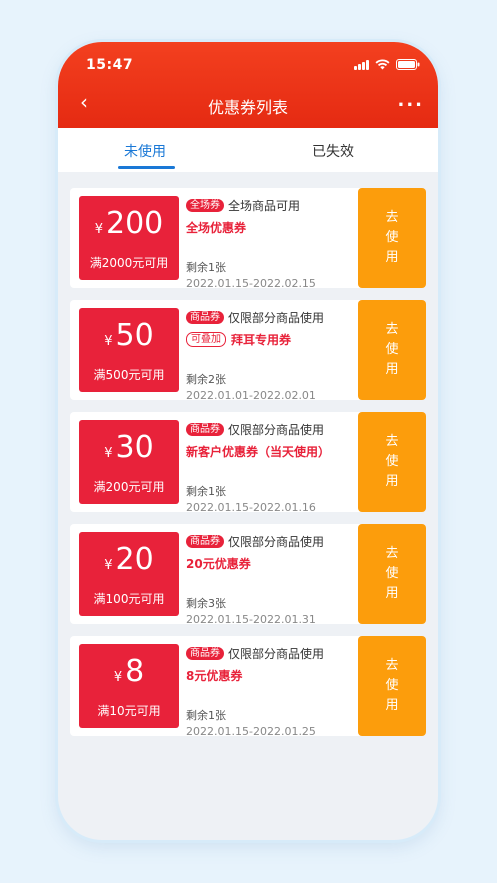 Image resolution: width=497 pixels, height=883 pixels. I want to click on coupon-amount: ¥ 8, so click(129, 672).